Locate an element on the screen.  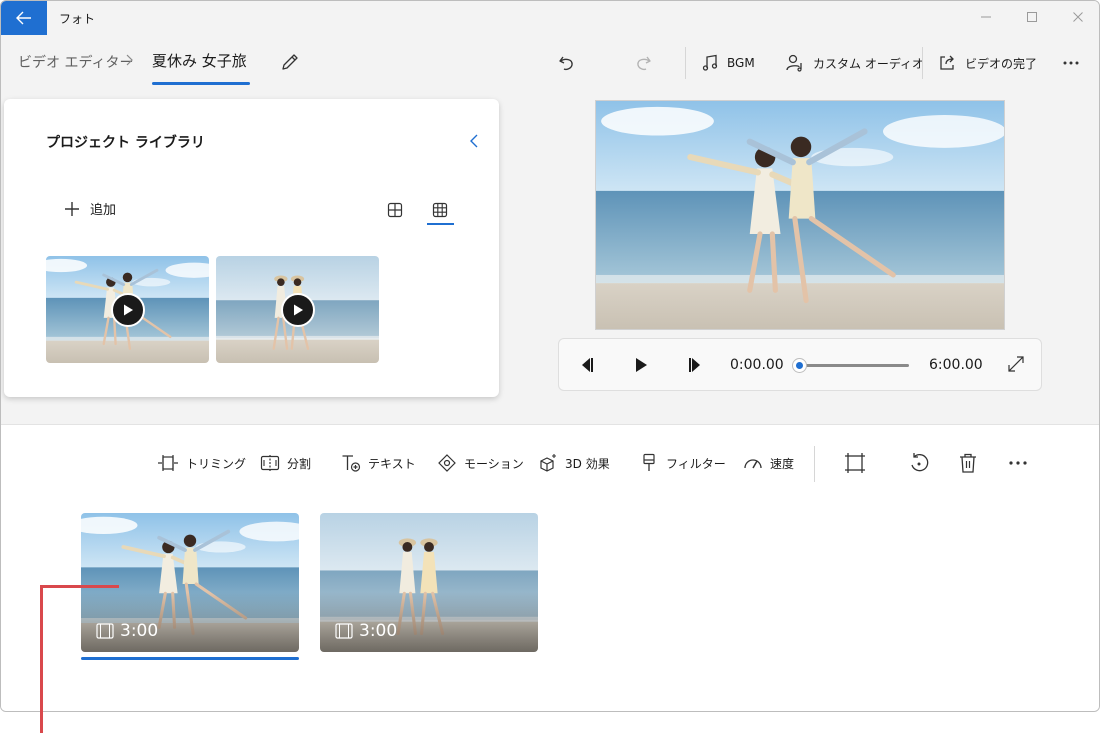
trim-label: トリミング is located at coordinates (216, 463).